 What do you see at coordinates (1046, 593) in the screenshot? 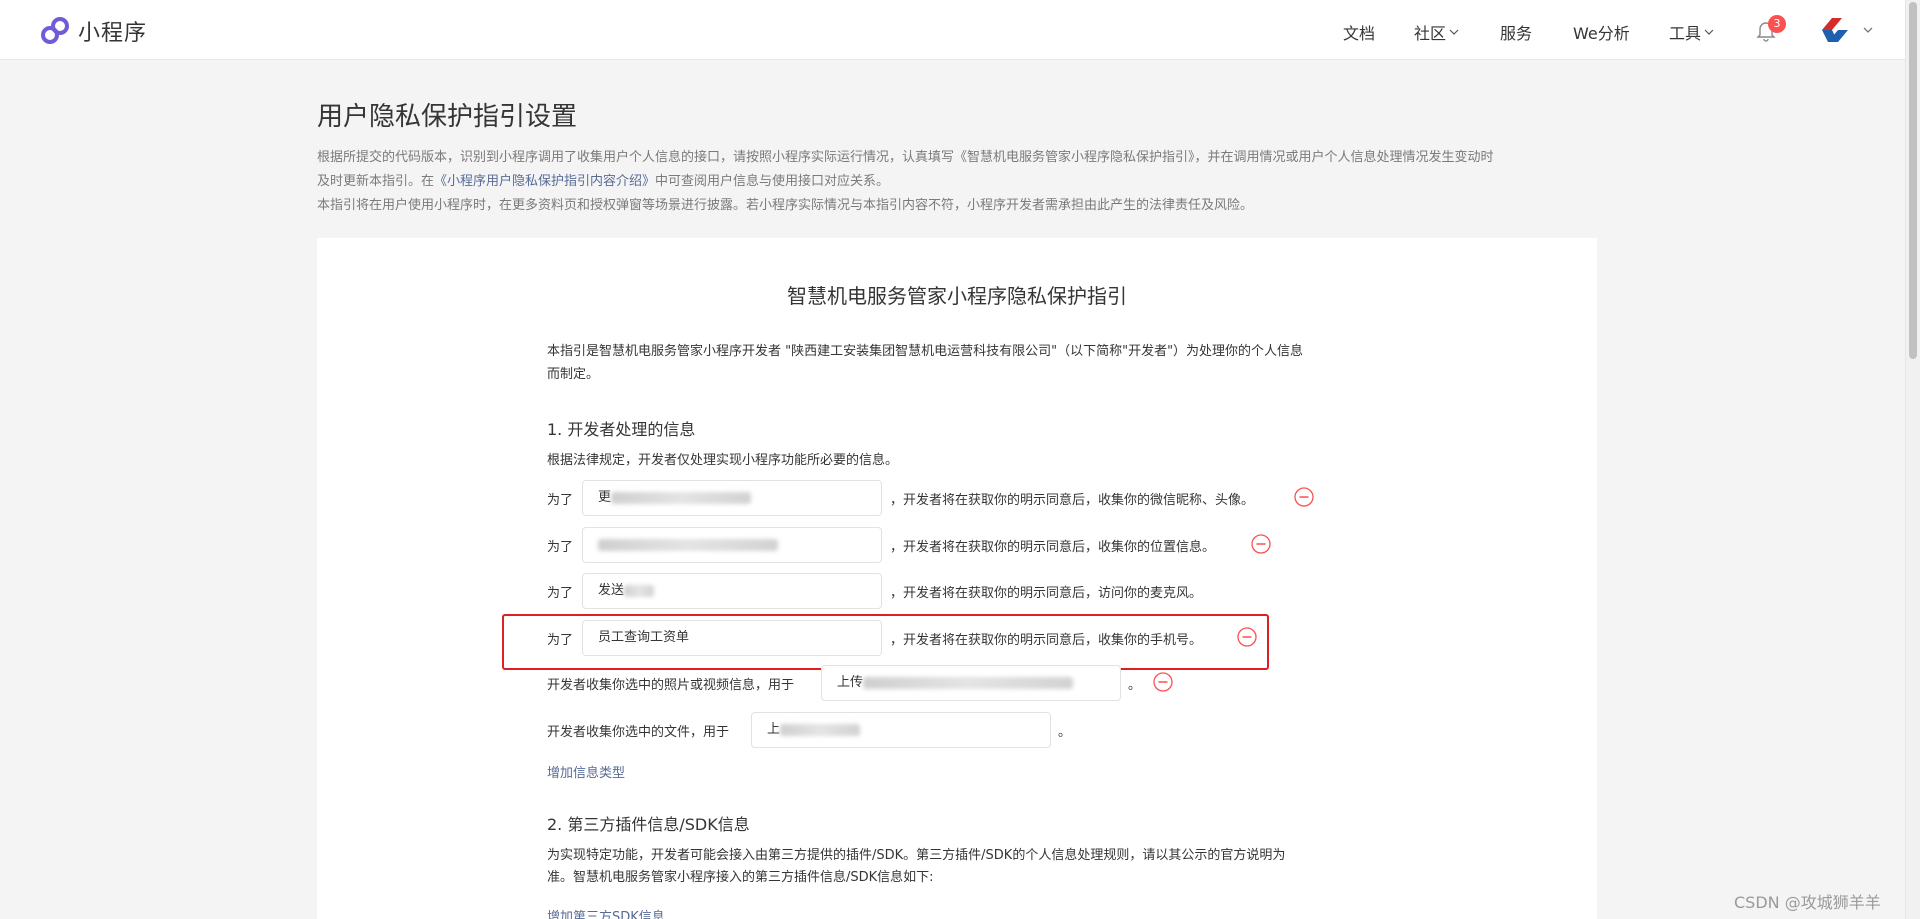
I see `row-3-suffix: ，开发者将在获取你的明示同意后，访问你的麦克风。` at bounding box center [1046, 593].